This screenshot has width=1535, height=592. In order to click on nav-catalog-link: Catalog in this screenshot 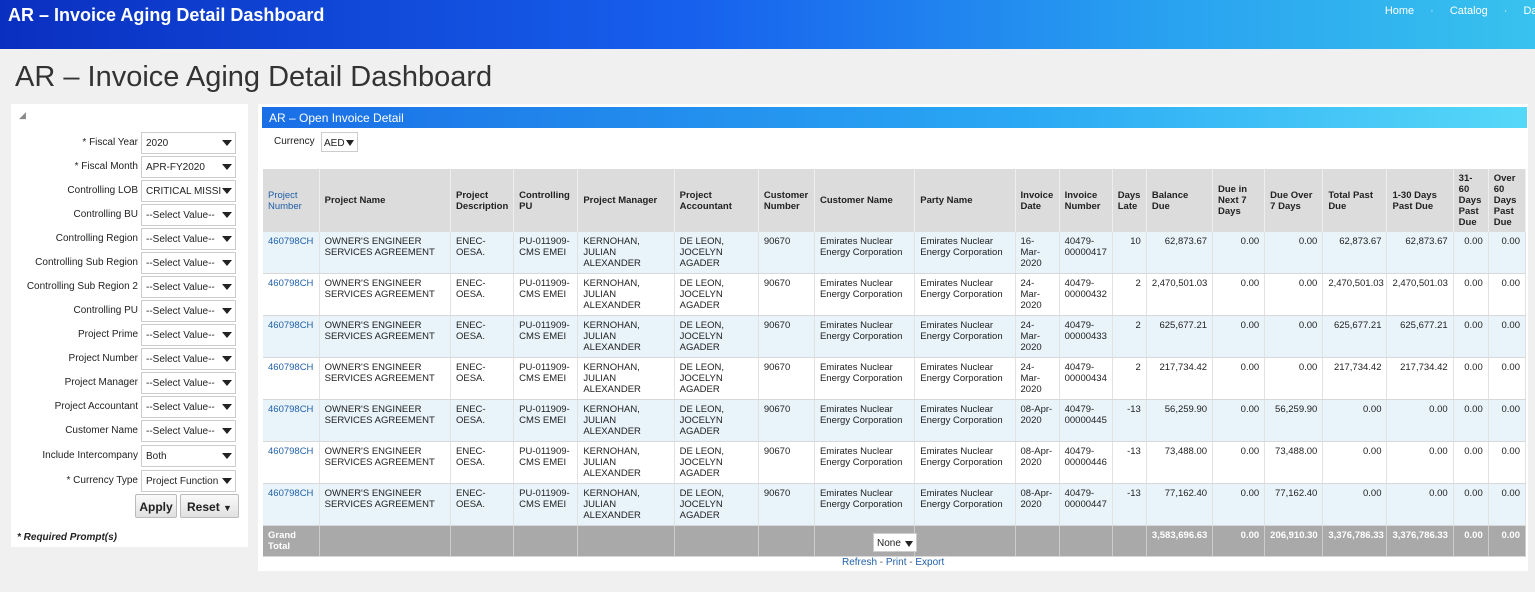, I will do `click(1469, 11)`.